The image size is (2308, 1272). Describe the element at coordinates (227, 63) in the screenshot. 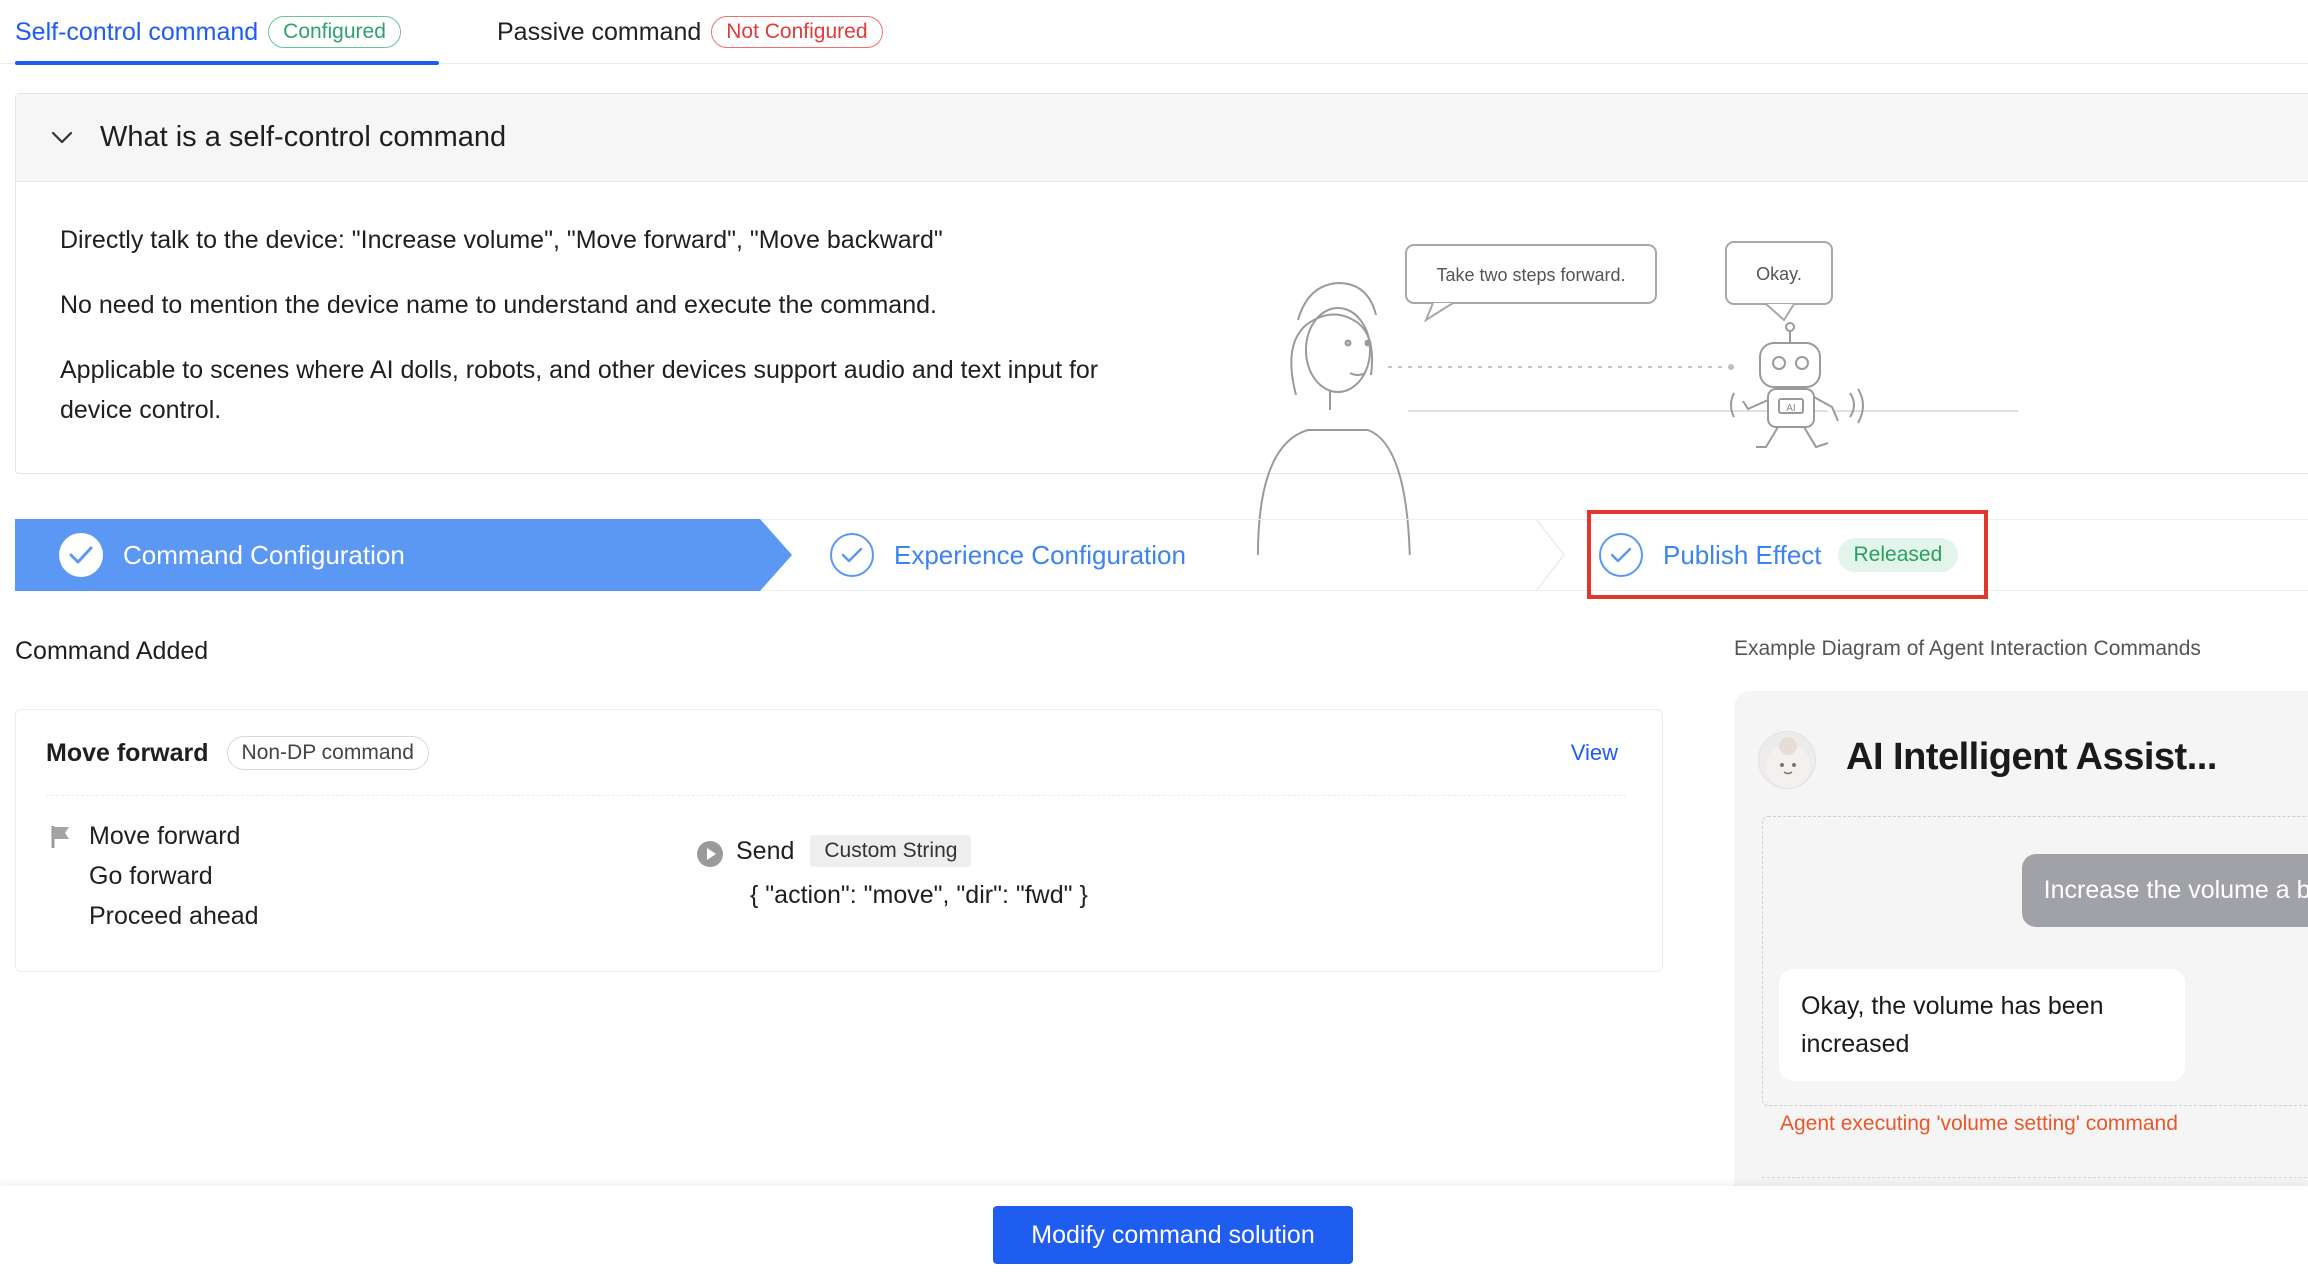

I see `active-tab-indicator` at that location.